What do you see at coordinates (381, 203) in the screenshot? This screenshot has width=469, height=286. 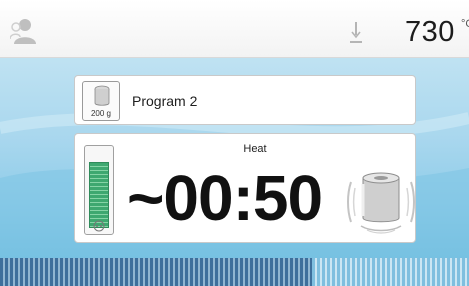 I see `furnace-icon` at bounding box center [381, 203].